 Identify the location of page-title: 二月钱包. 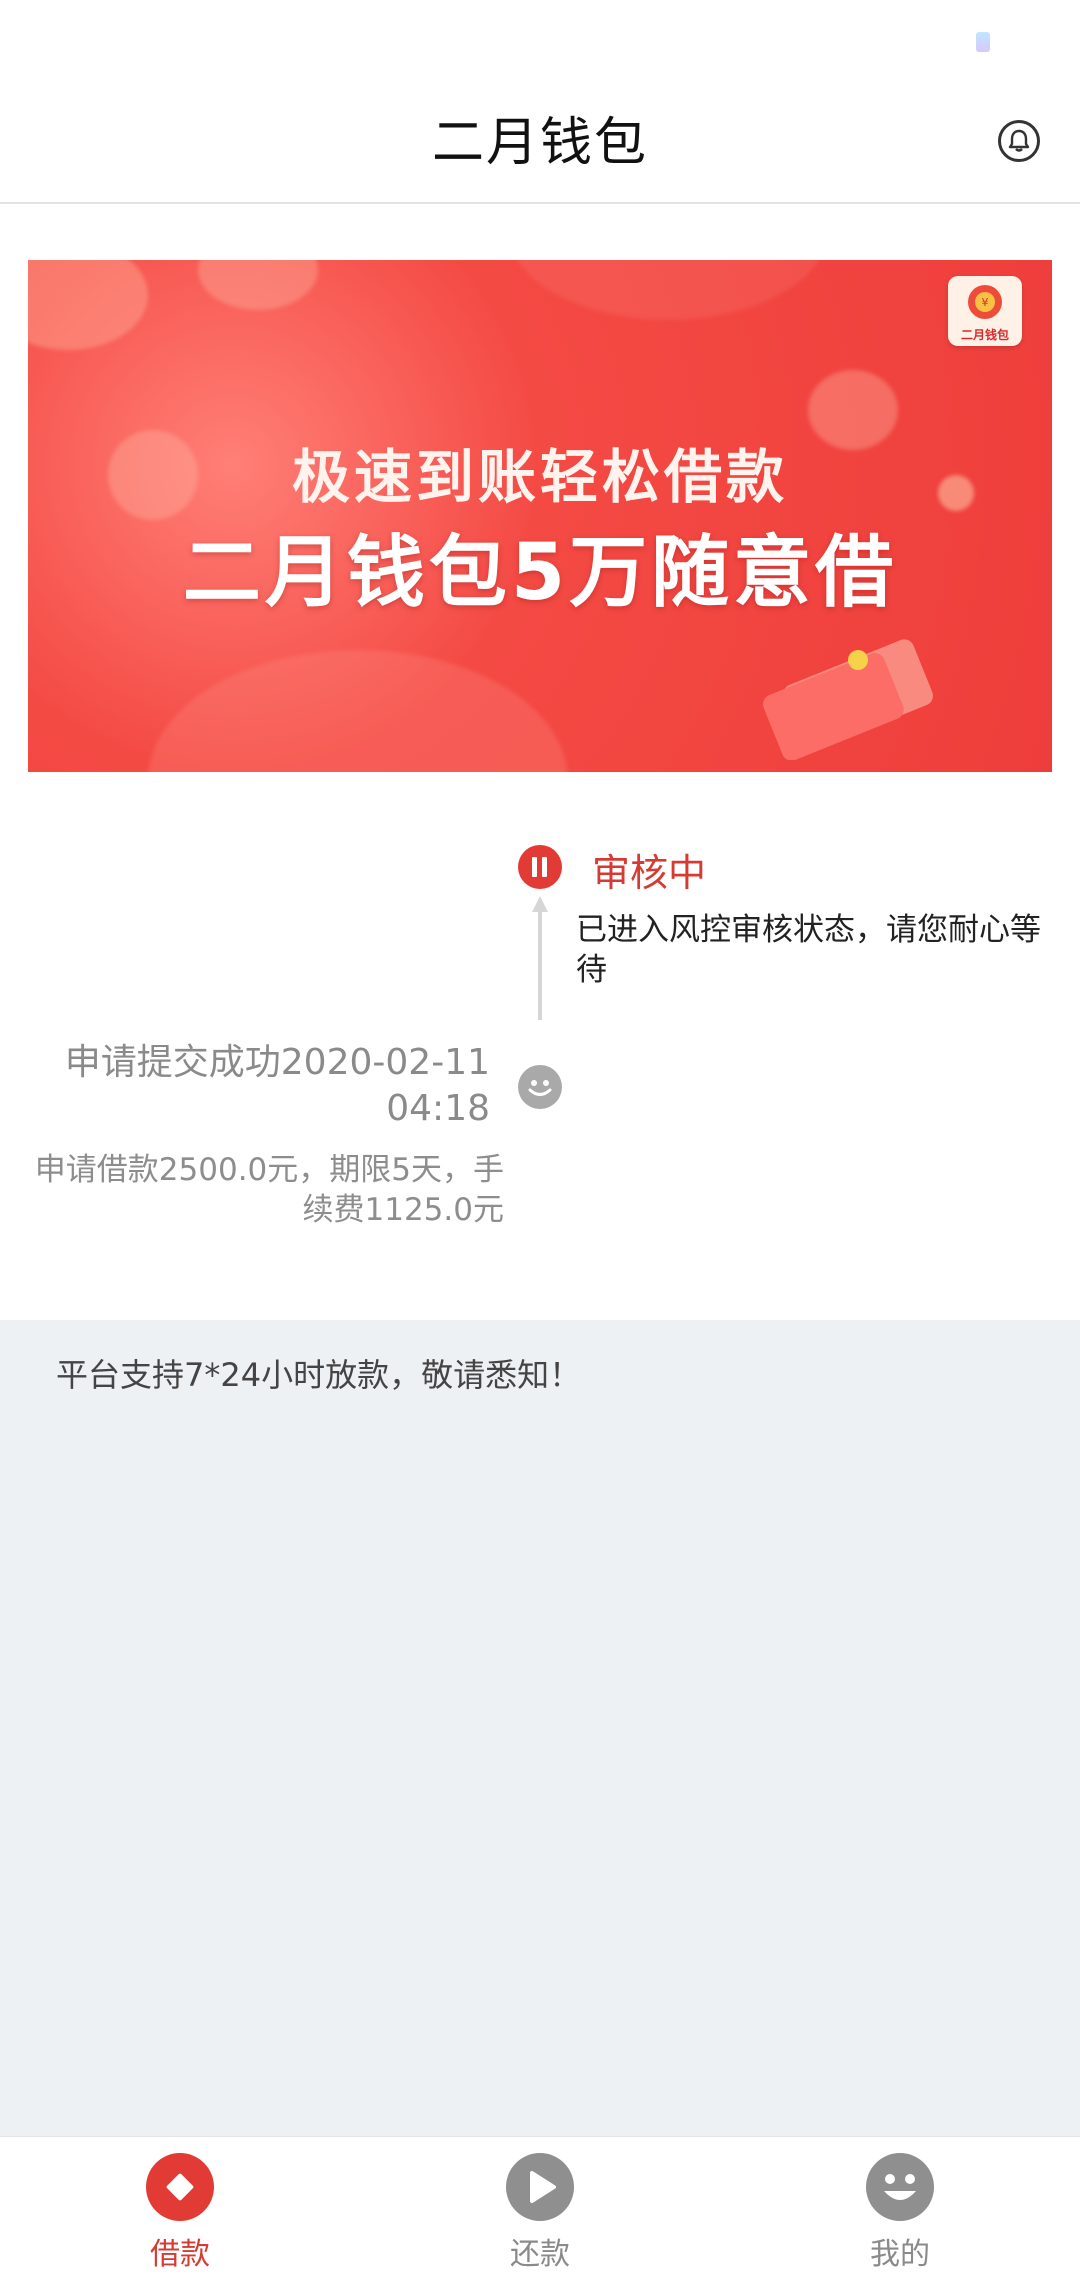
(539, 143).